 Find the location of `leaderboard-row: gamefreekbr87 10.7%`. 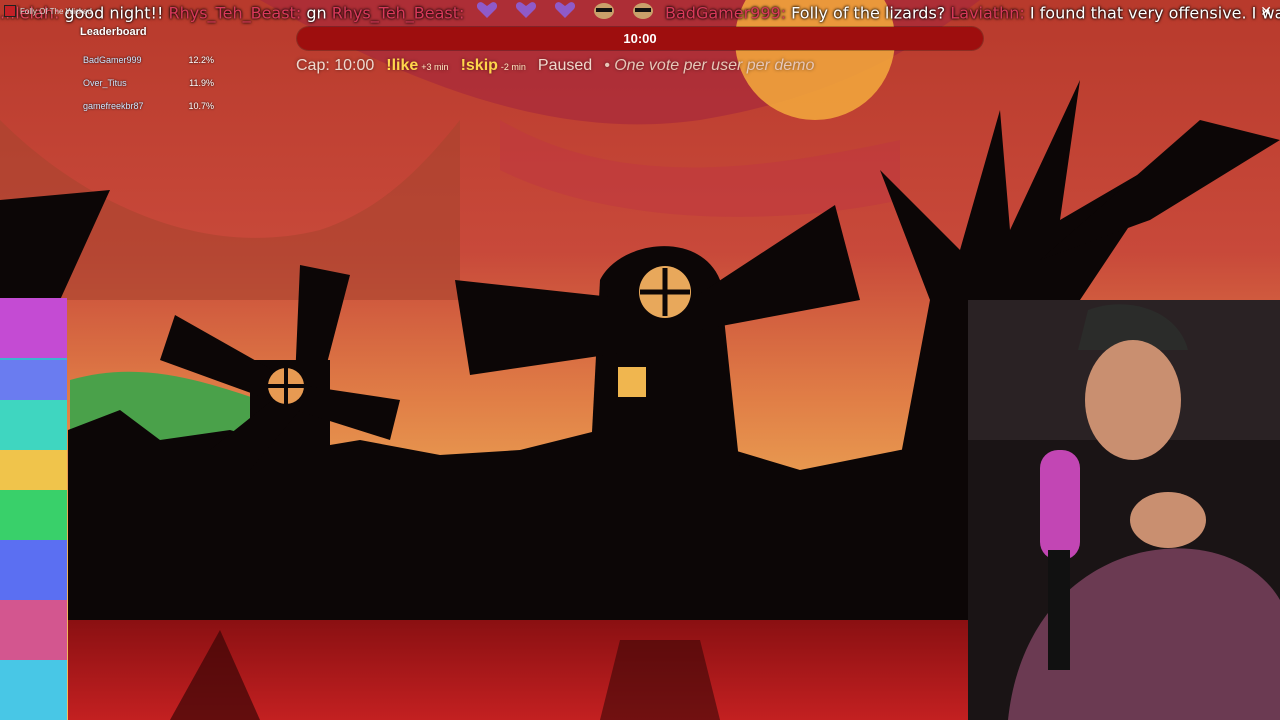

leaderboard-row: gamefreekbr87 10.7% is located at coordinates (153, 105).